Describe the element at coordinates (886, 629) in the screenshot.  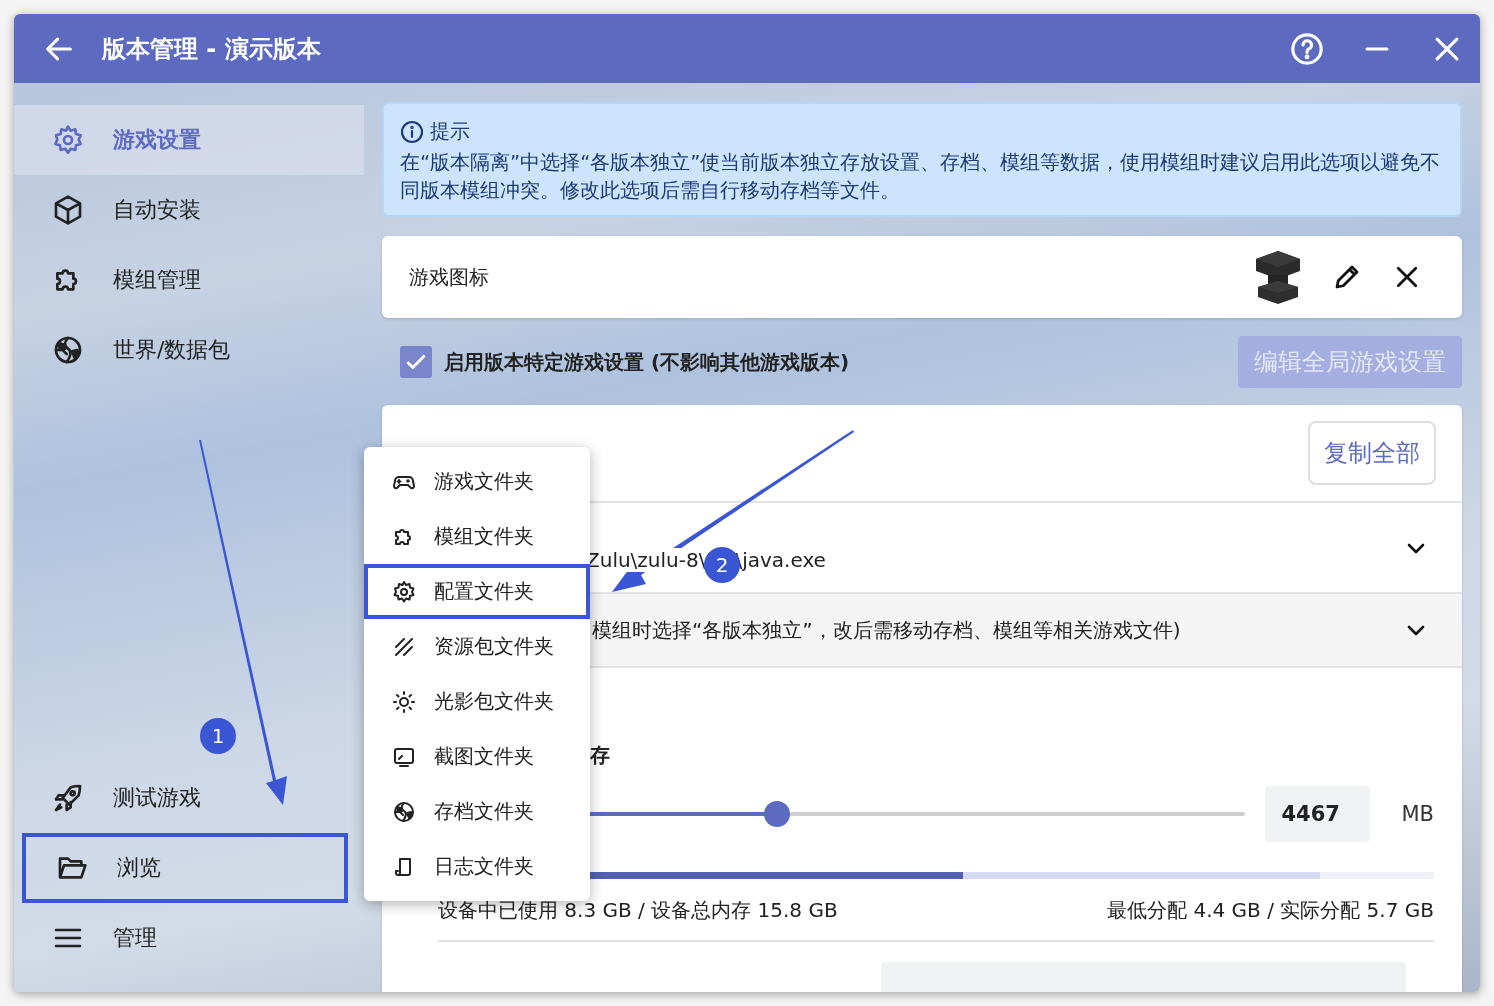
I see `row-text: 模组时选择“各版本独立”，改后需移动存档、模组等相关游戏文件)` at that location.